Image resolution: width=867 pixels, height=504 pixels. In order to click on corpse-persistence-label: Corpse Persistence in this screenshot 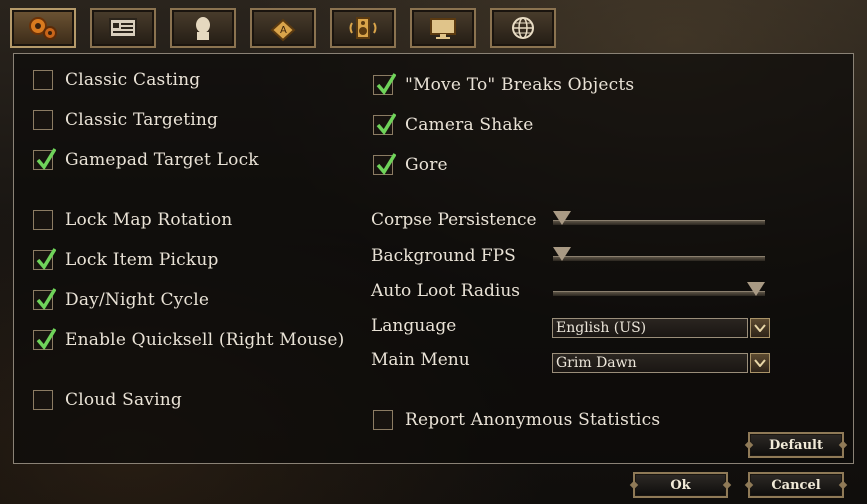, I will do `click(454, 220)`.